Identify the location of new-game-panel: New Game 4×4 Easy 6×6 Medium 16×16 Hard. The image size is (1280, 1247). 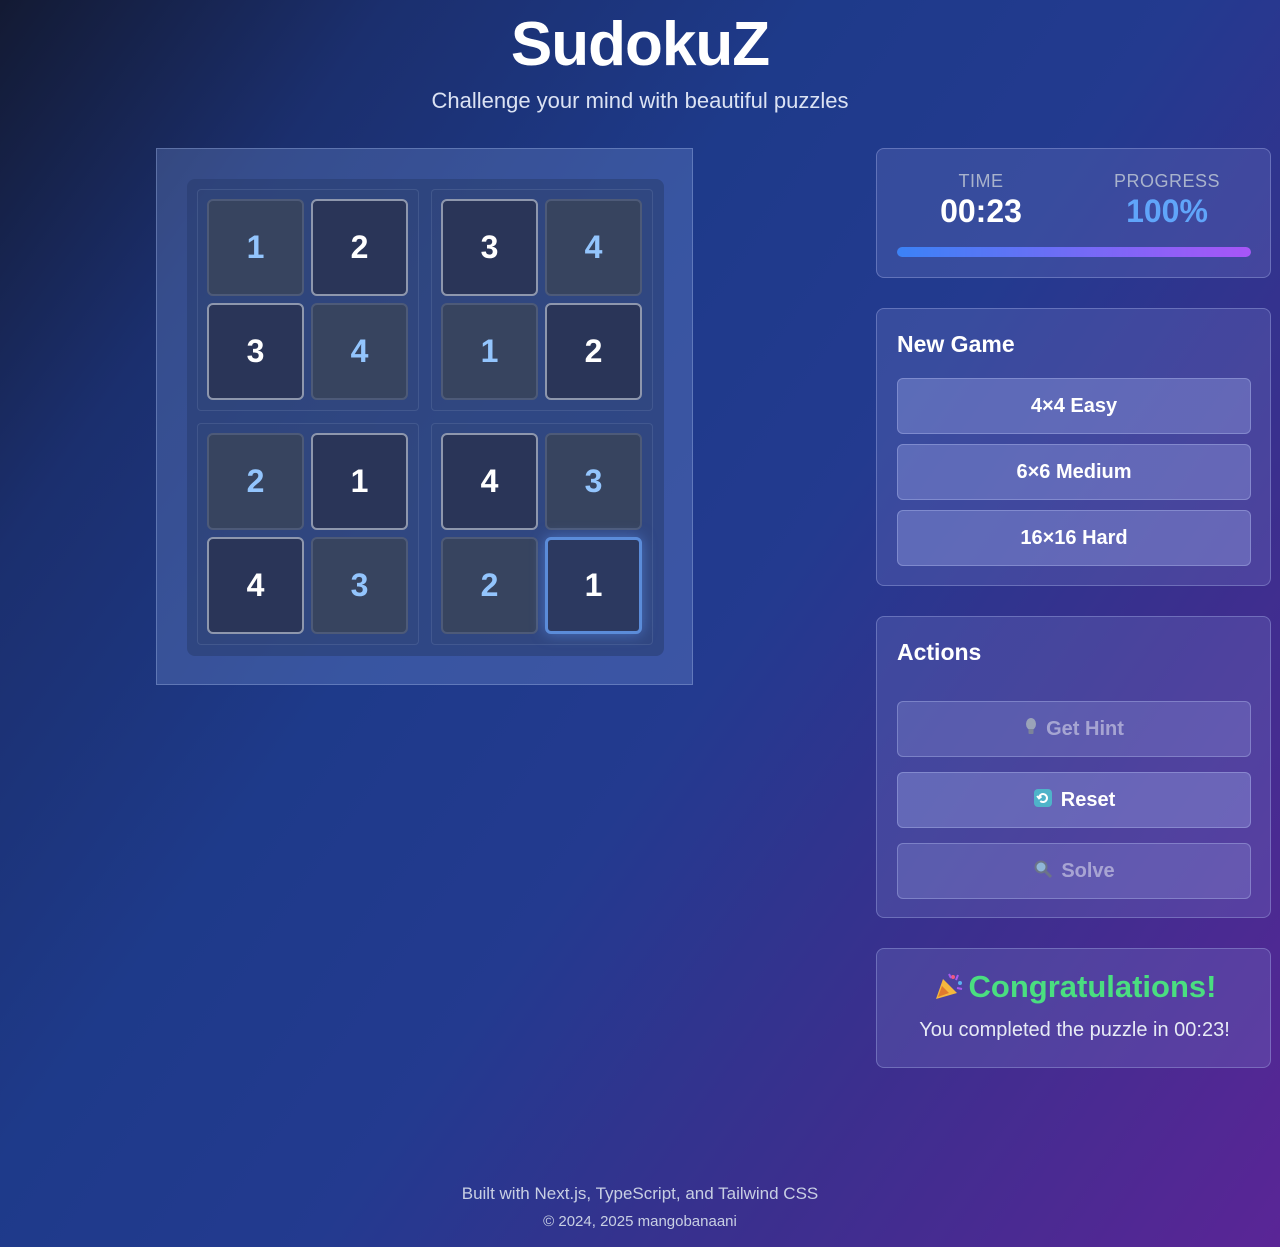
(1073, 447).